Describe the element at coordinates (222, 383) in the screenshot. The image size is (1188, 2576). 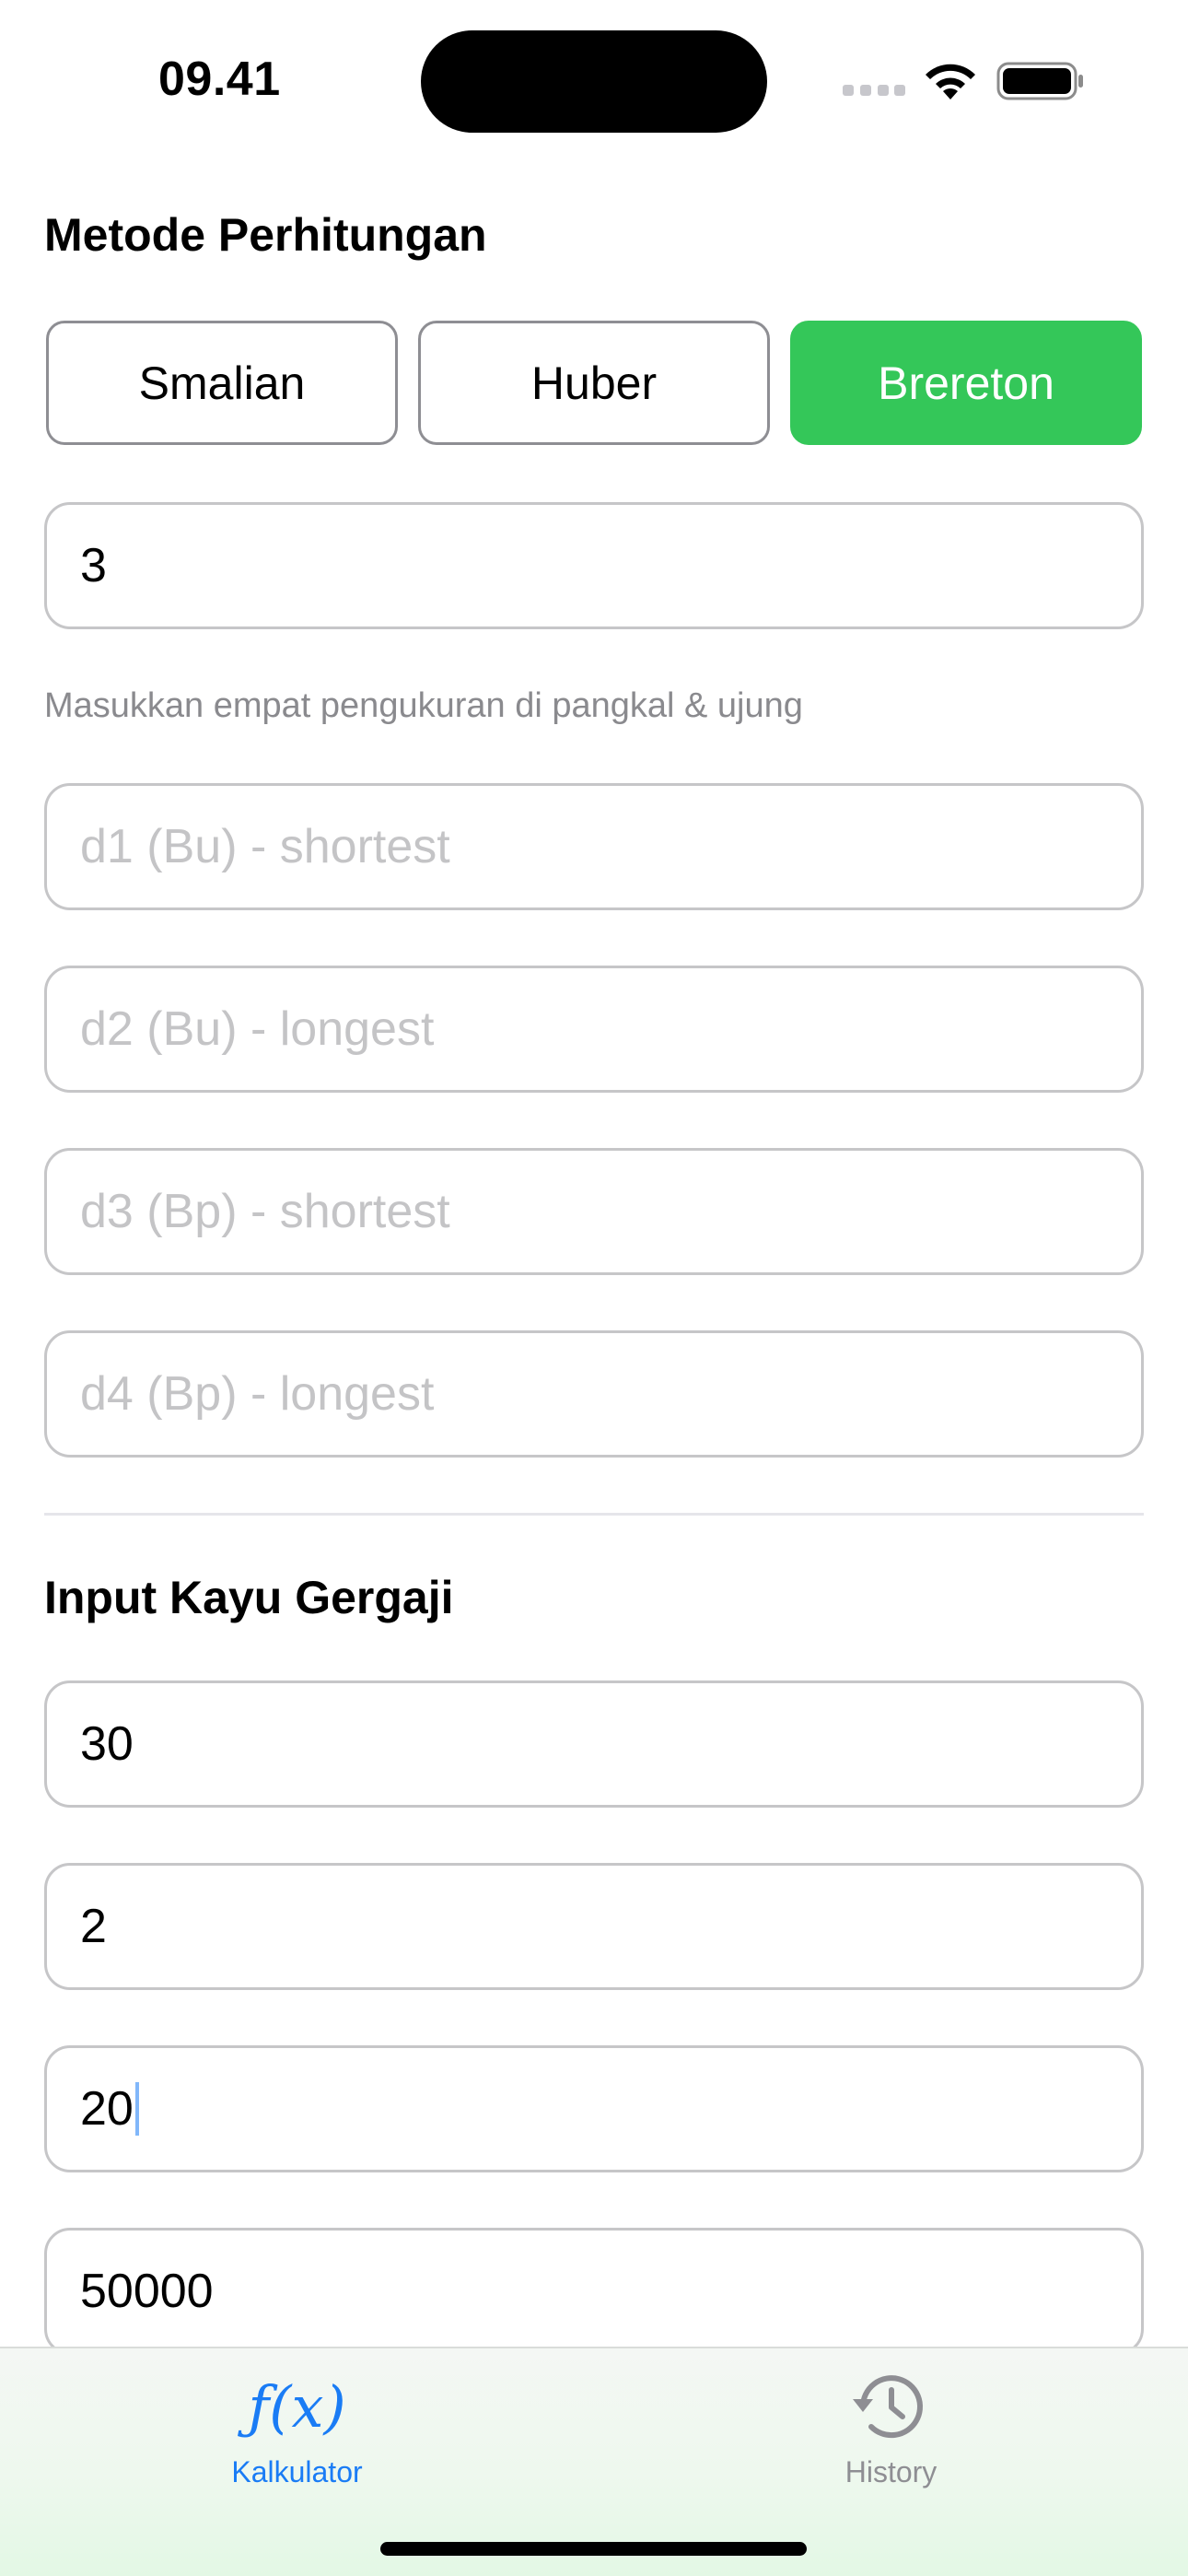
I see `method-smalian-button: Smalian` at that location.